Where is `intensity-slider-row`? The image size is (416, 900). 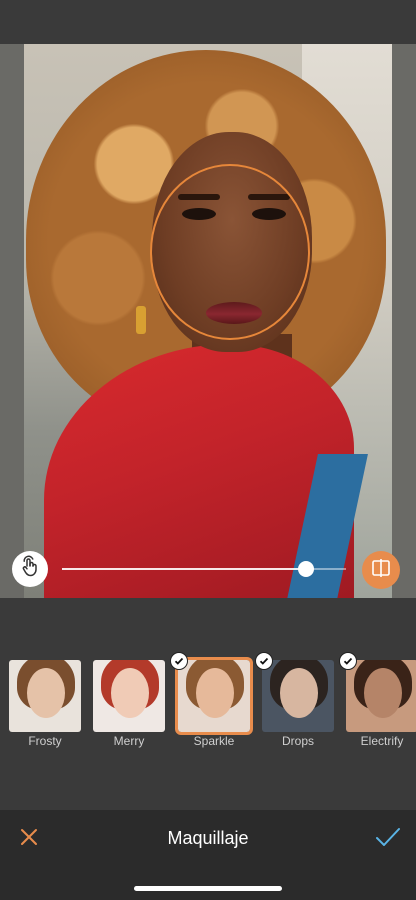 intensity-slider-row is located at coordinates (208, 570).